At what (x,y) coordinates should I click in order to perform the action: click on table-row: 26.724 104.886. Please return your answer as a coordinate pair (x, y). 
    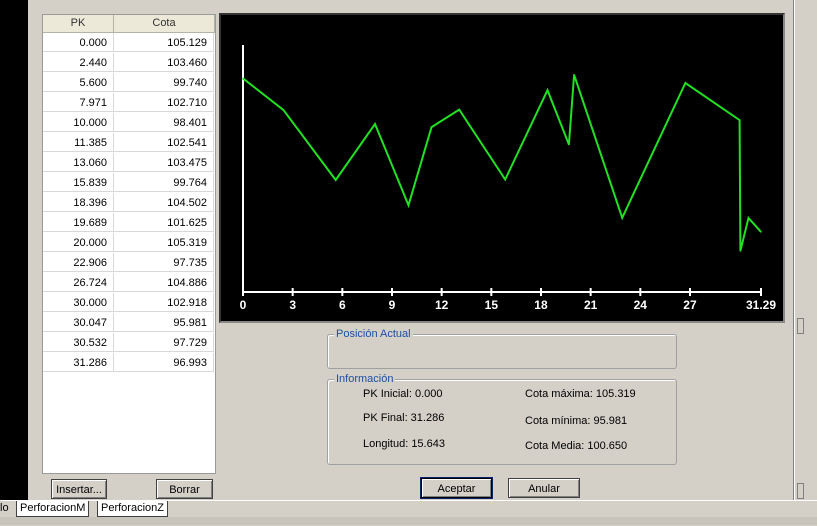
    Looking at the image, I should click on (129, 283).